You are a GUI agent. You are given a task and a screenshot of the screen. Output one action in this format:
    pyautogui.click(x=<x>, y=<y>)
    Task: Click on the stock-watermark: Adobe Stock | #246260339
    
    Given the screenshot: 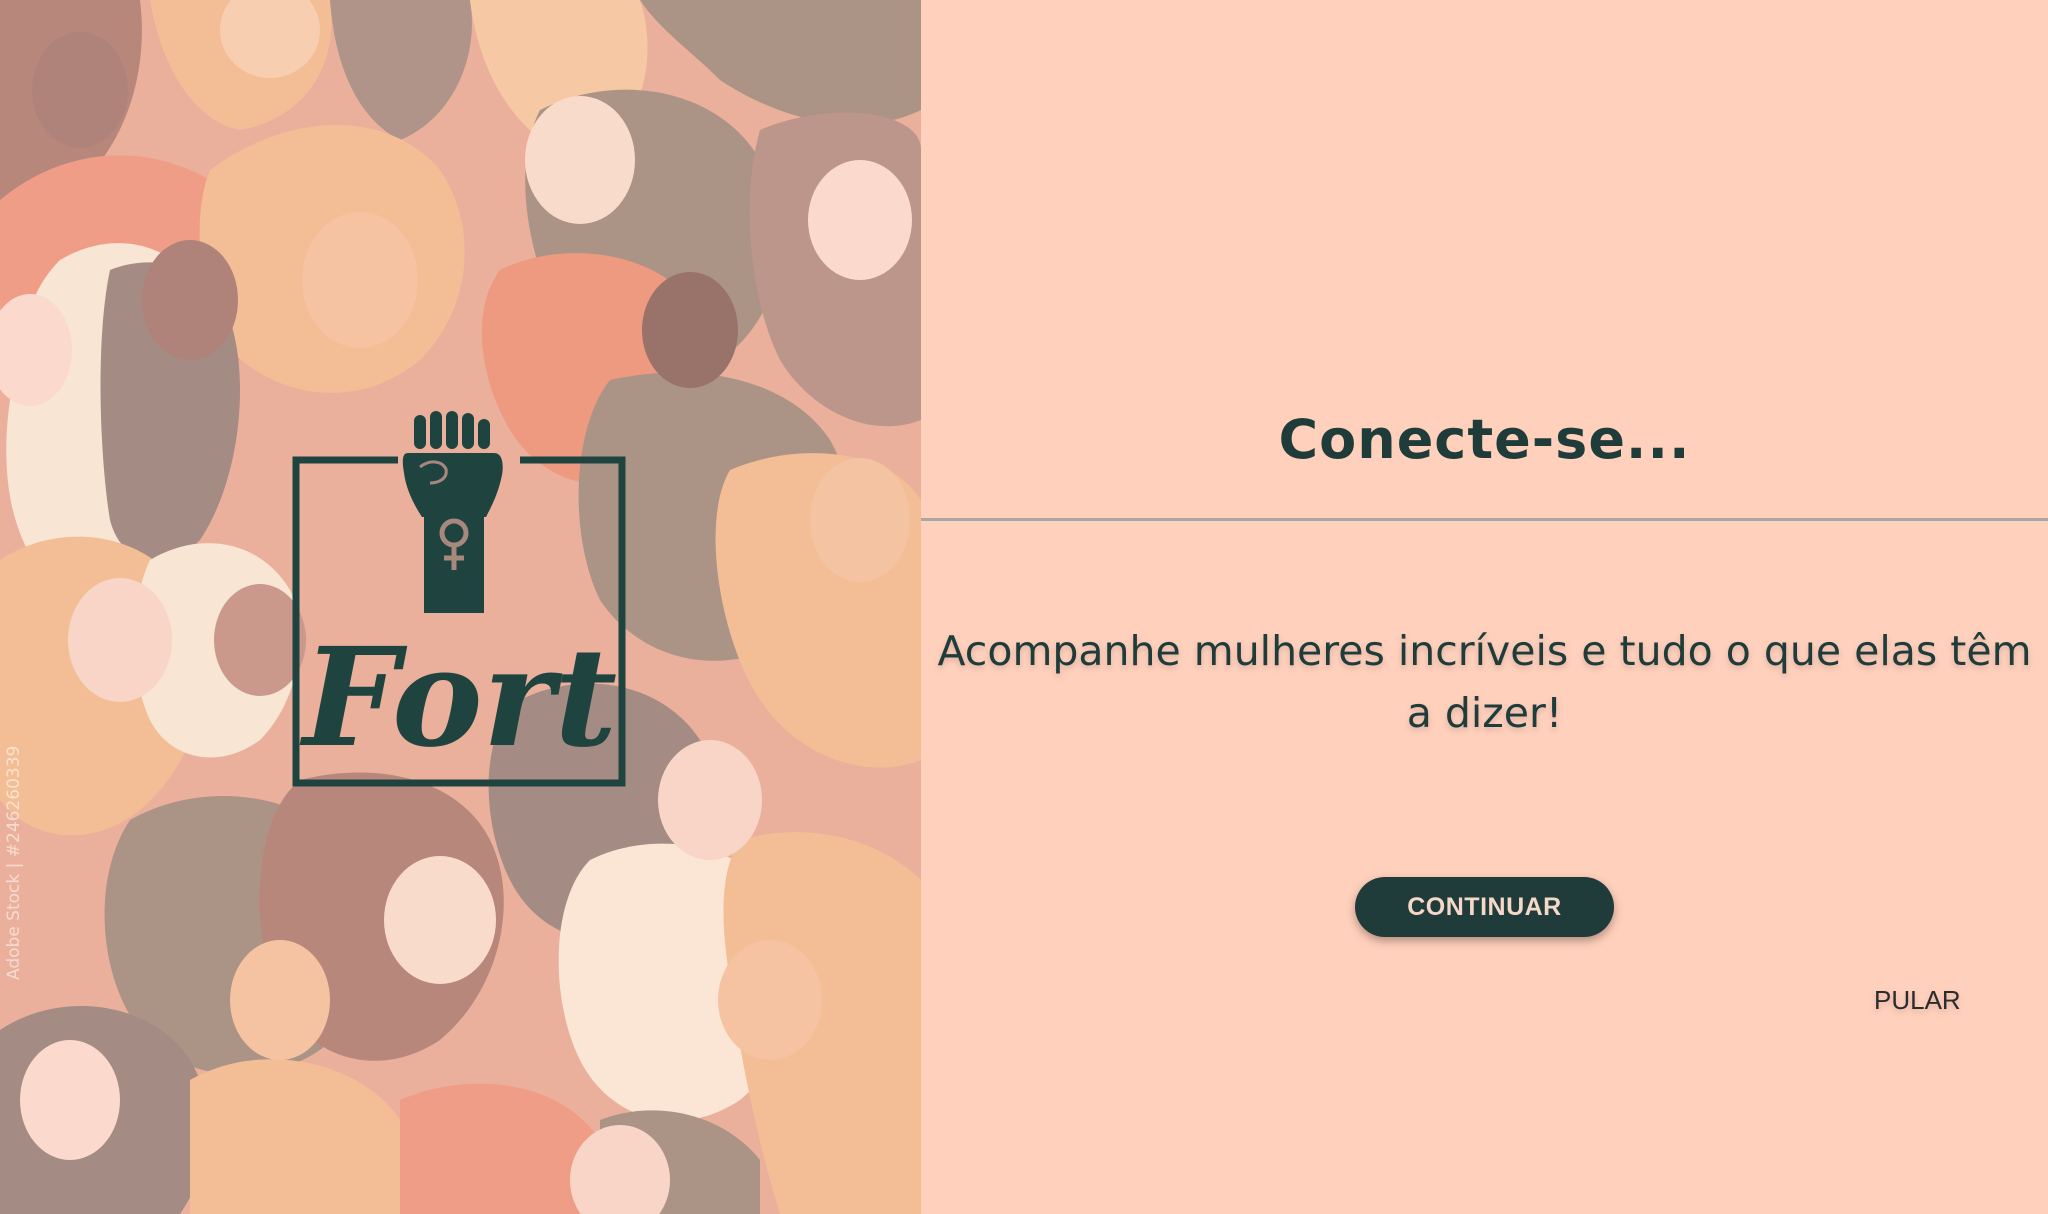 What is the action you would take?
    pyautogui.click(x=14, y=862)
    